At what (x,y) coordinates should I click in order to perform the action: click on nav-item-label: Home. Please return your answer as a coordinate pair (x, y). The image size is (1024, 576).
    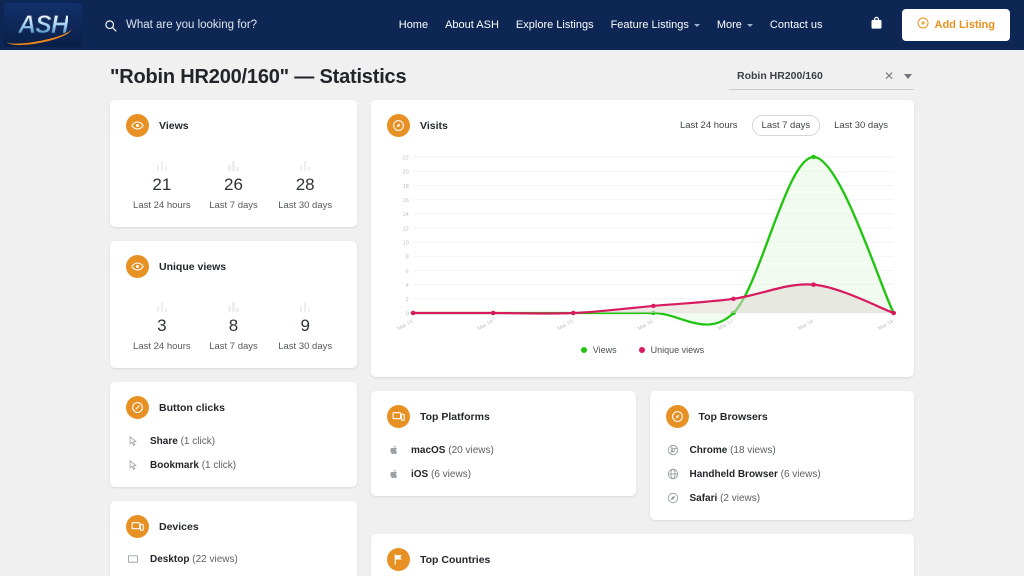
    Looking at the image, I should click on (413, 25).